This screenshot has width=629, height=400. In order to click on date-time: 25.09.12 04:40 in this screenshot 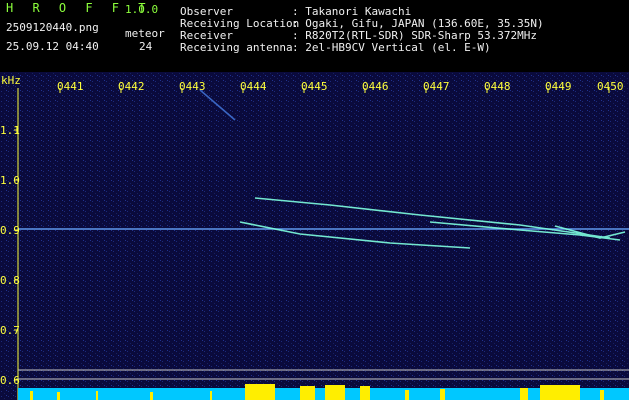, I will do `click(52, 46)`.